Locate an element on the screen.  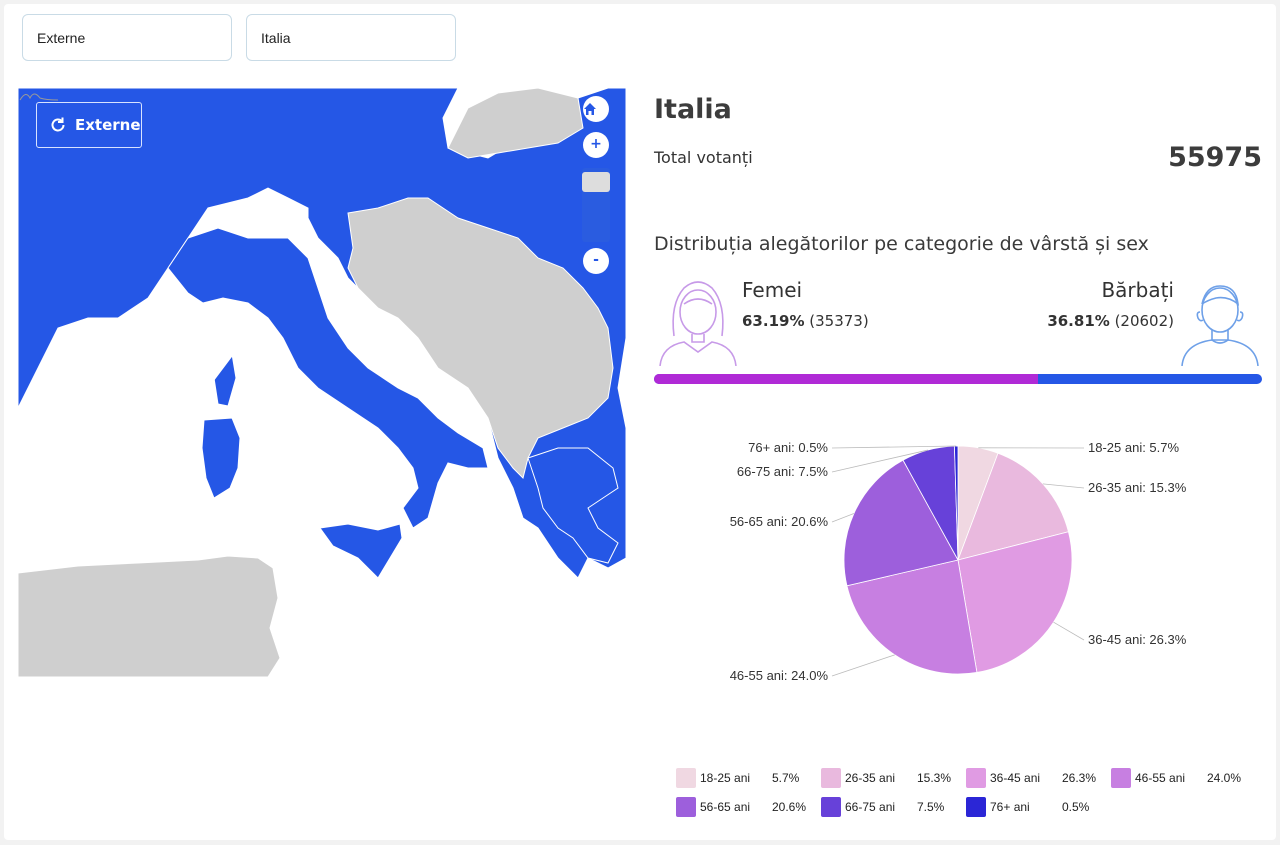
legend-percent: 5.7% is located at coordinates (786, 778).